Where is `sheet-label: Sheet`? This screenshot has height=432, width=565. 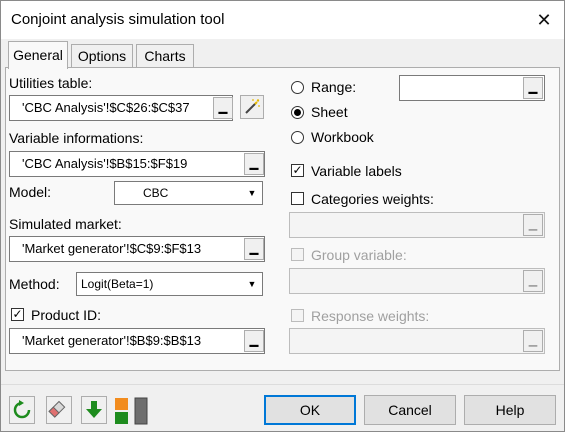 sheet-label: Sheet is located at coordinates (329, 112).